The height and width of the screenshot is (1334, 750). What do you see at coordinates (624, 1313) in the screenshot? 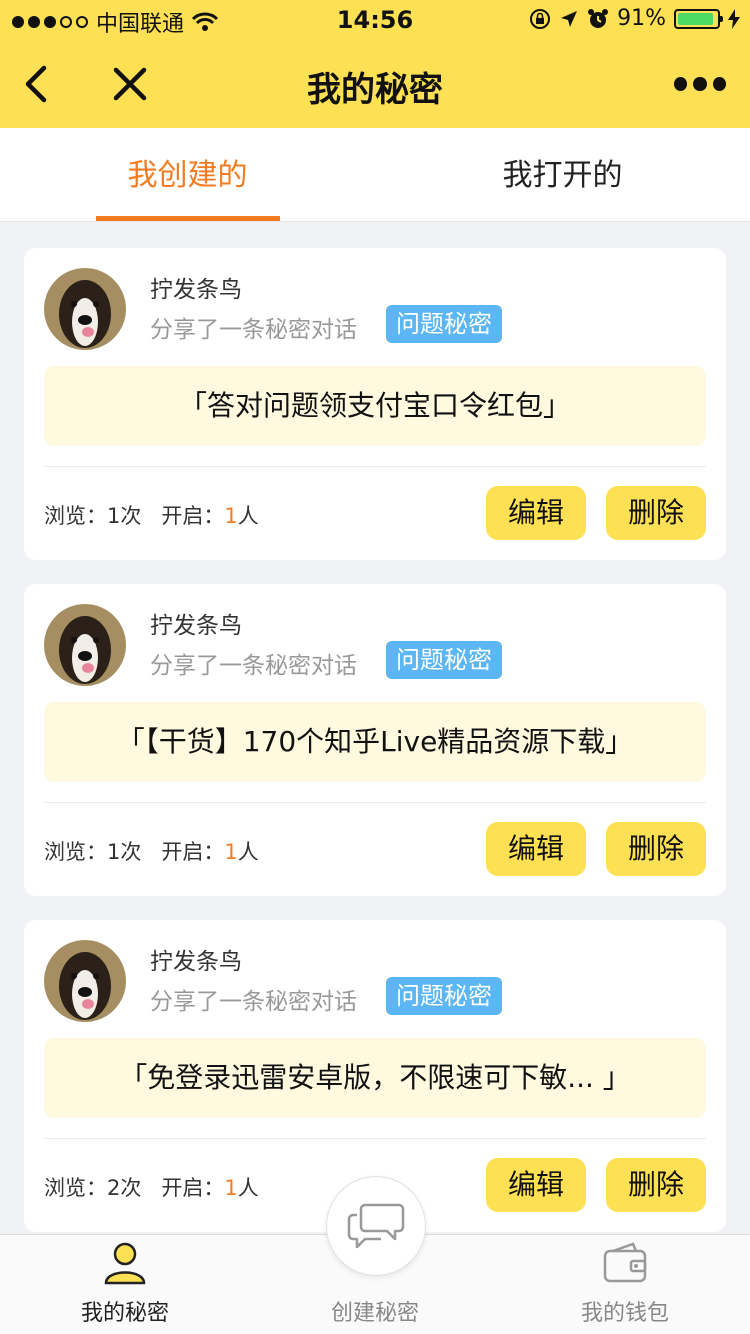
I see `bottom-tab-label: 我的钱包` at bounding box center [624, 1313].